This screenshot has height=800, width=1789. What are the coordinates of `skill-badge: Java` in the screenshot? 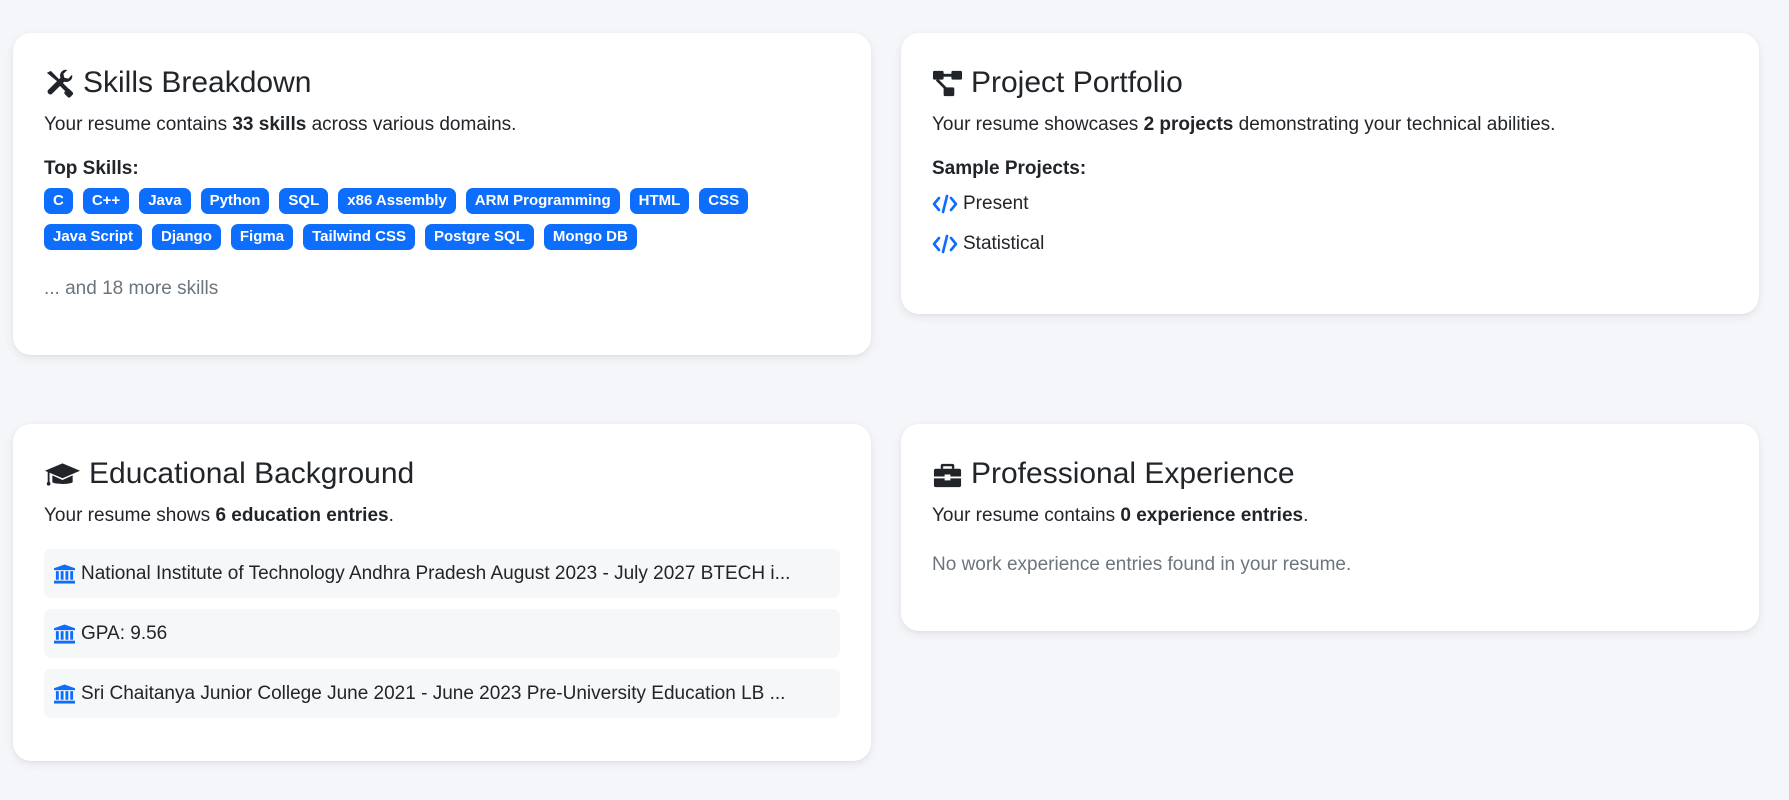 It's located at (165, 201).